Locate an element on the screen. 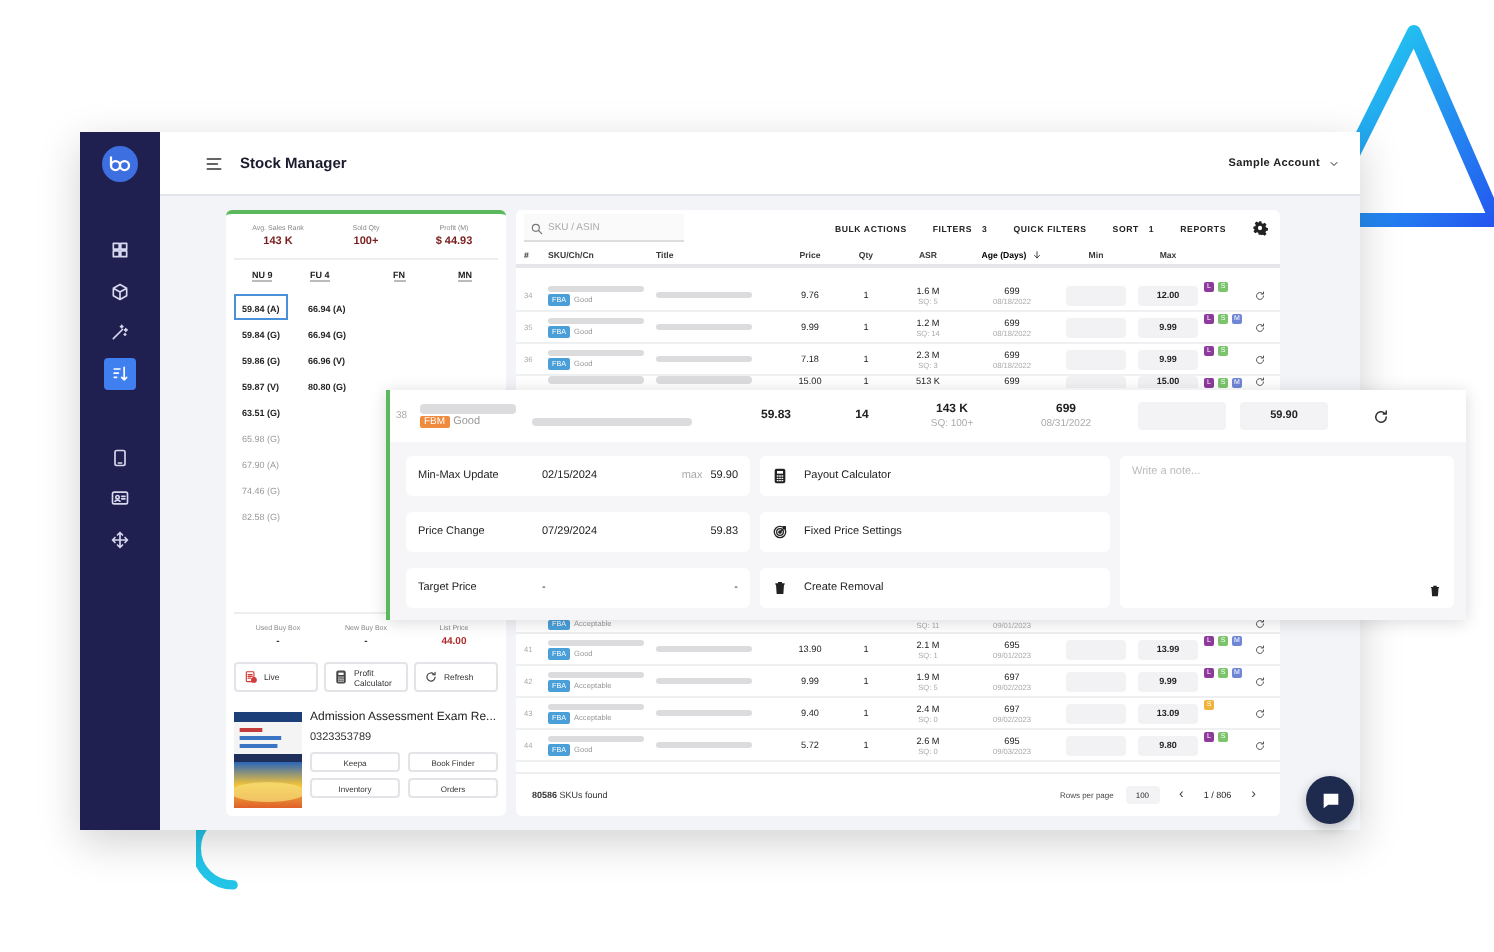 The height and width of the screenshot is (952, 1494). cube-icon is located at coordinates (120, 291).